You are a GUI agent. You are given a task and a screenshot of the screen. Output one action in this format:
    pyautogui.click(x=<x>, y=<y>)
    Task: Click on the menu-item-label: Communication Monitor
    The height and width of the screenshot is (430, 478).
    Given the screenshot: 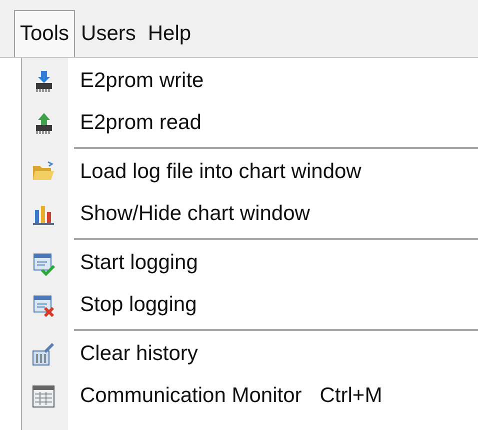 What is the action you would take?
    pyautogui.click(x=191, y=396)
    